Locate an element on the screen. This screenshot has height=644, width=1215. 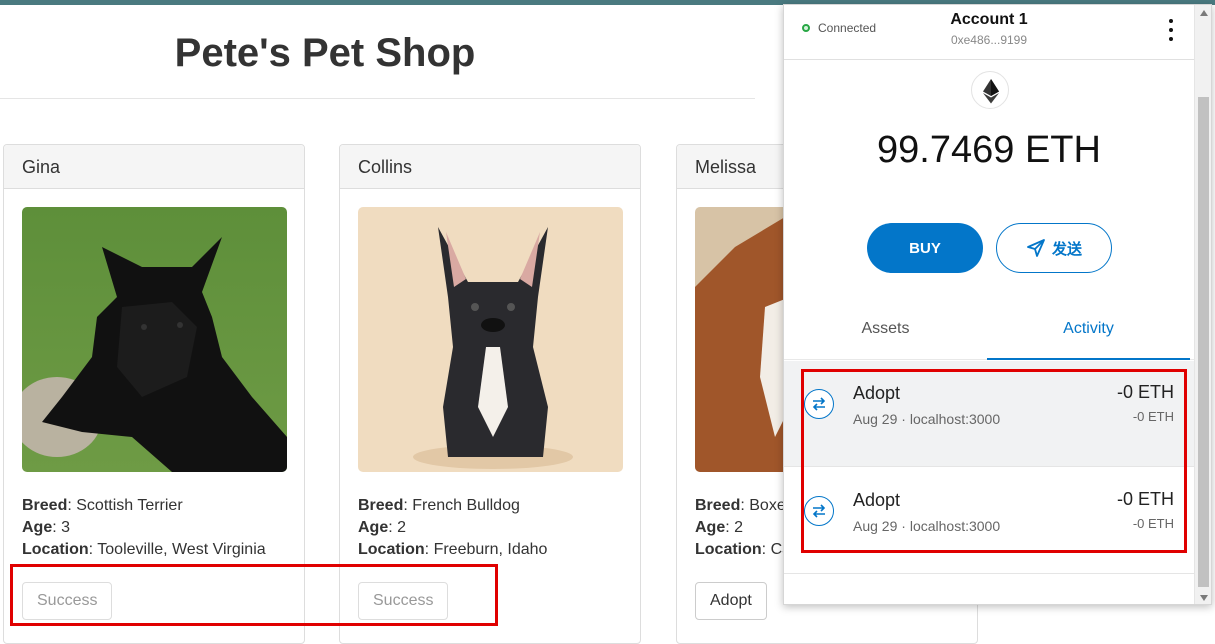
scroll-up-icon is located at coordinates (1203, 13).